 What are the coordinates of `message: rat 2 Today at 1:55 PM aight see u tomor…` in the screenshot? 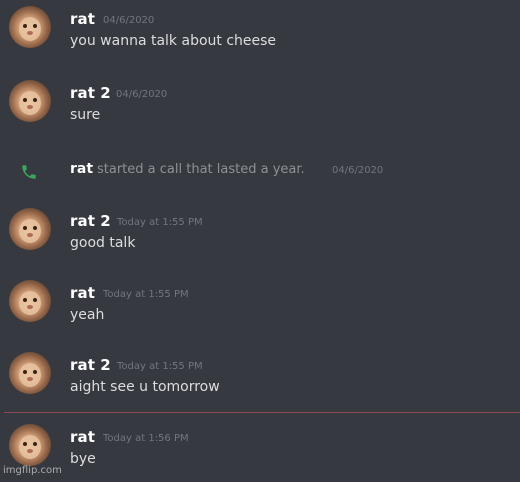 It's located at (260, 380).